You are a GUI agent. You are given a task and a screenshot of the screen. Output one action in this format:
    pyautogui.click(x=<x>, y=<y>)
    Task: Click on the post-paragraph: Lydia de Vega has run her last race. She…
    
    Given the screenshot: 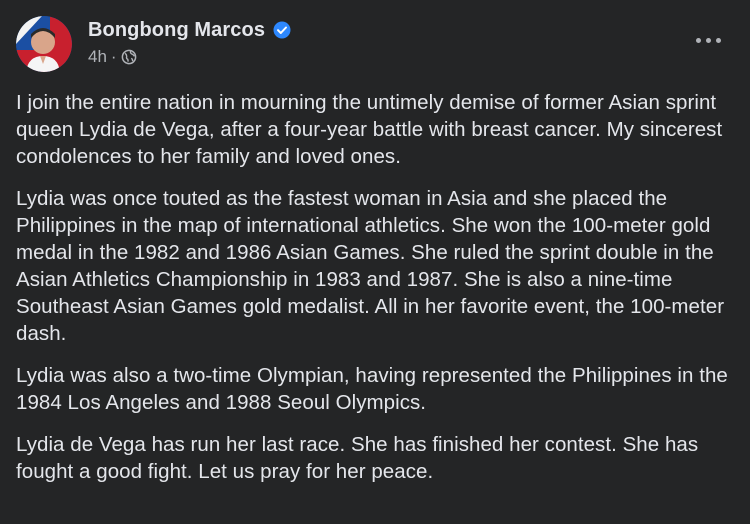 What is the action you would take?
    pyautogui.click(x=357, y=458)
    